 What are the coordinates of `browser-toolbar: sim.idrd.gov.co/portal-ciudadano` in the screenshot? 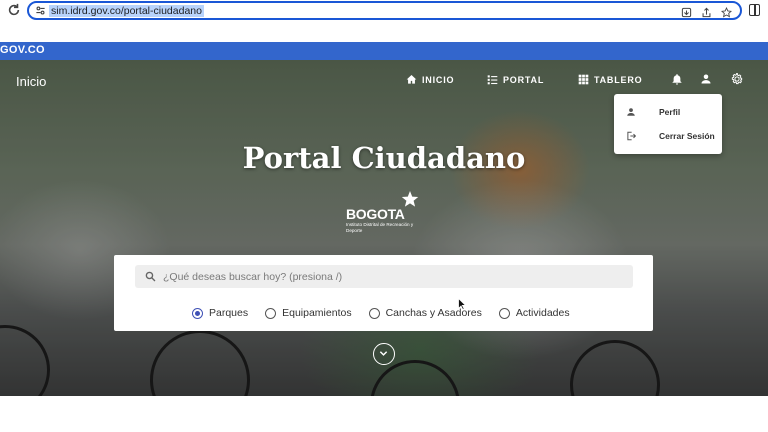 It's located at (384, 11).